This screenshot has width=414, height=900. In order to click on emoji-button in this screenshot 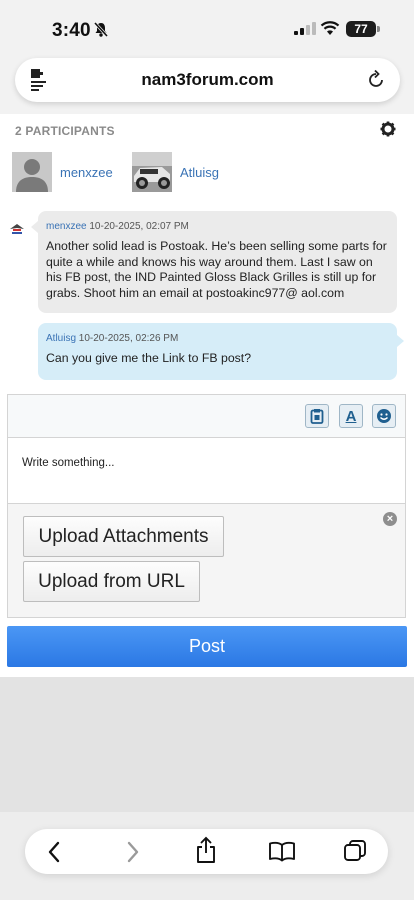, I will do `click(384, 416)`.